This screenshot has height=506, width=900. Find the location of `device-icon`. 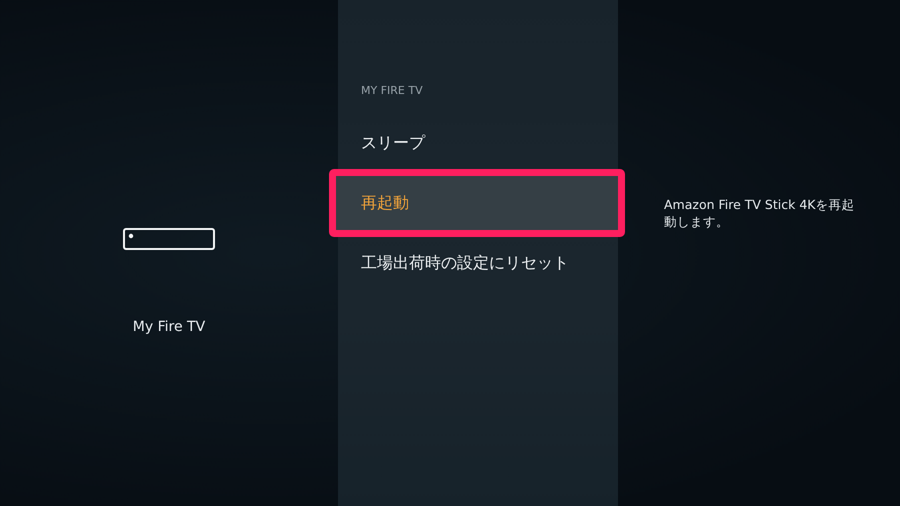

device-icon is located at coordinates (169, 239).